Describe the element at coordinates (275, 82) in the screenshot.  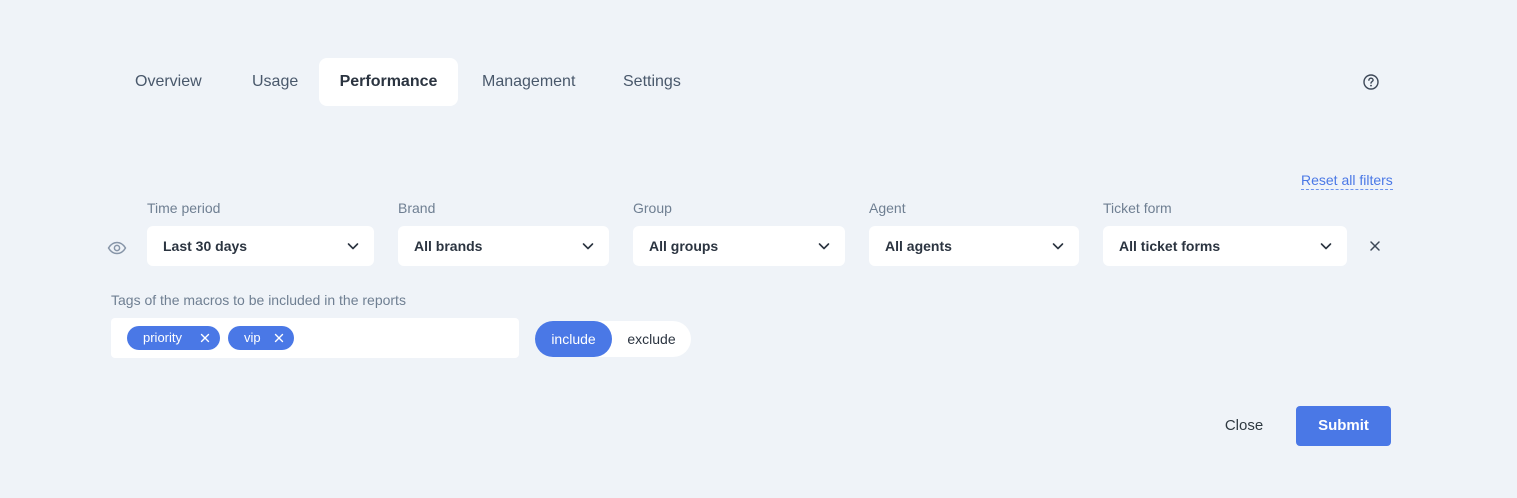
I see `tab-usage: Usage` at that location.